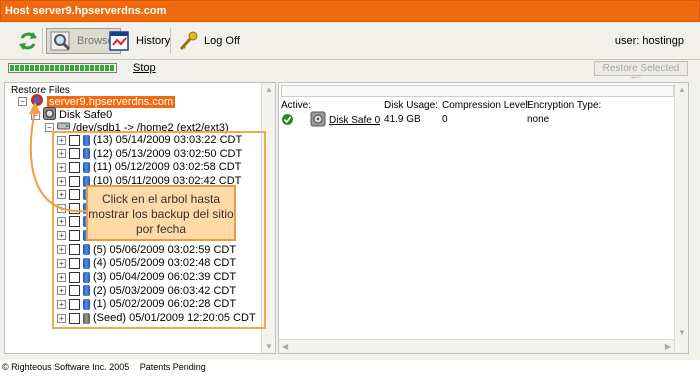 This screenshot has height=376, width=700. I want to click on backup-label: (3) 05/04/2009 06:02:39 CDT, so click(165, 277).